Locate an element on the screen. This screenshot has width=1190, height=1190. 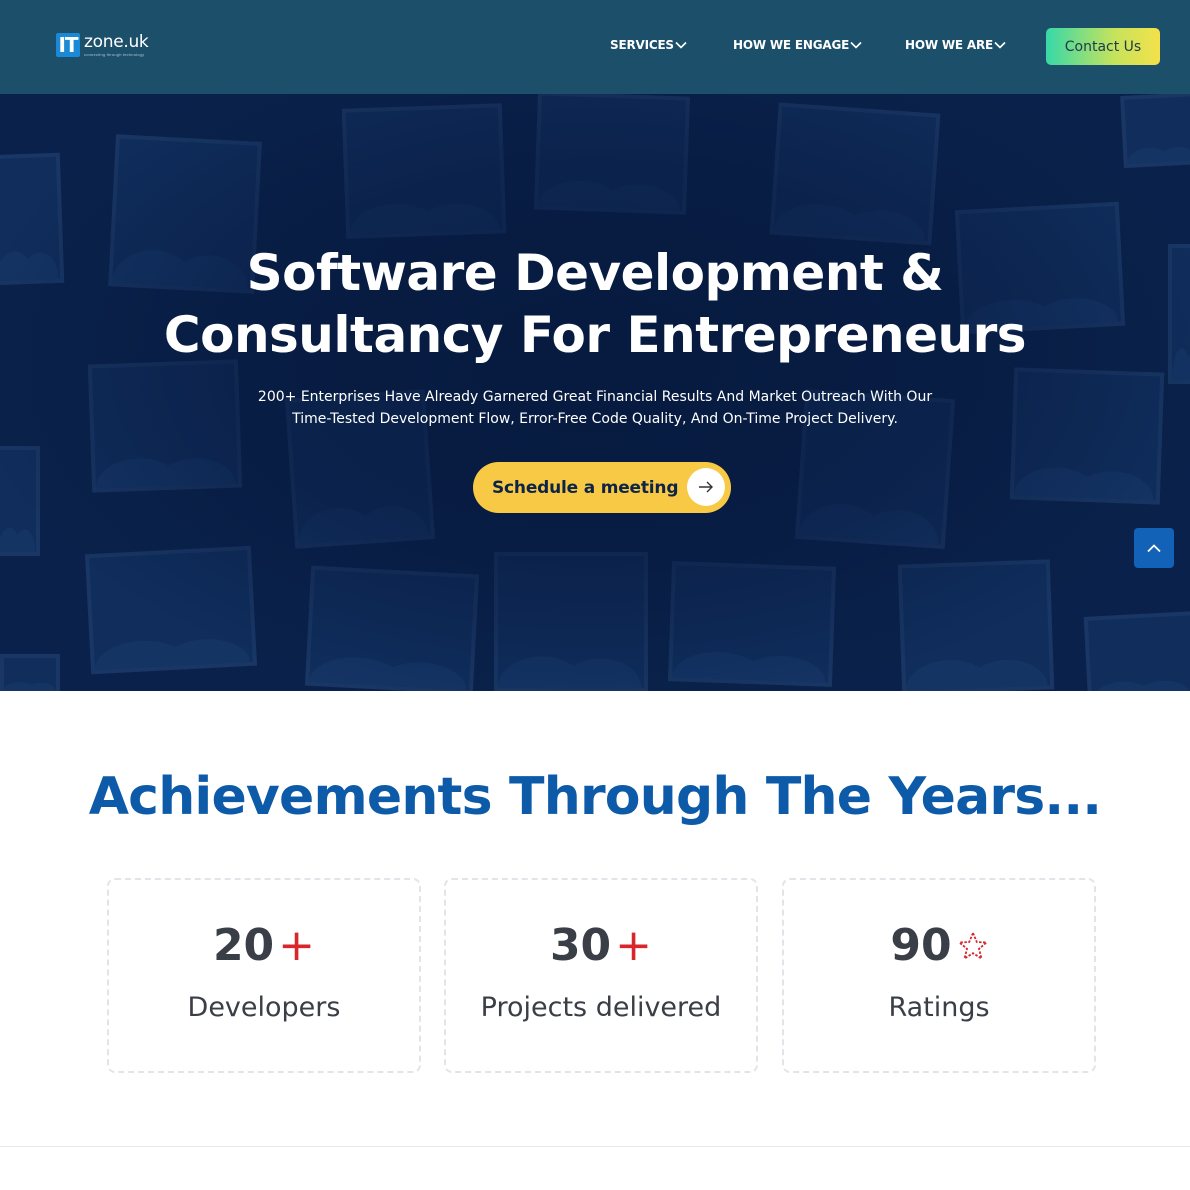
site-logo: IT zone.uk connecting through technology is located at coordinates (102, 44).